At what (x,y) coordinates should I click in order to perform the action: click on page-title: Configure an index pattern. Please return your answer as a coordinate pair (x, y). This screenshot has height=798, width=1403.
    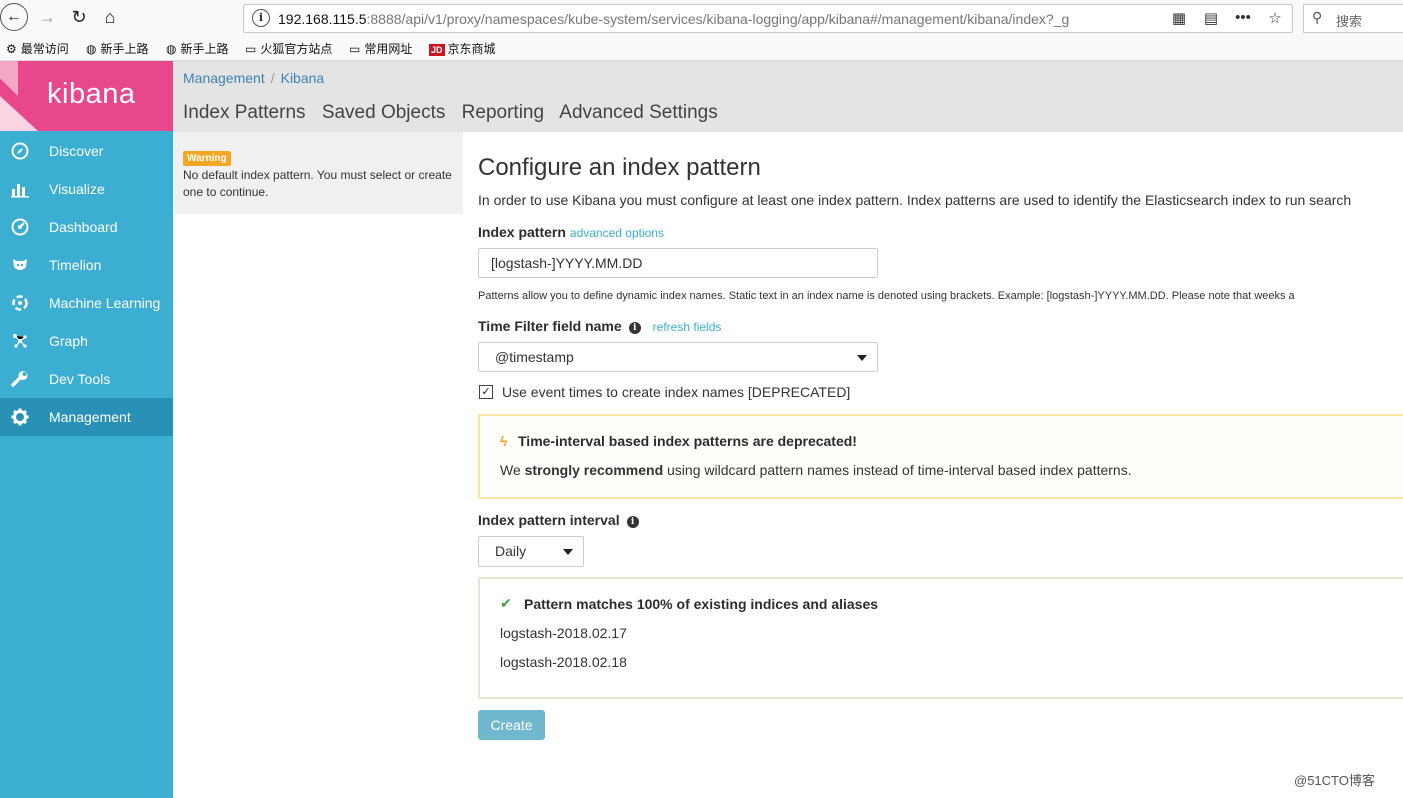
    Looking at the image, I should click on (619, 167).